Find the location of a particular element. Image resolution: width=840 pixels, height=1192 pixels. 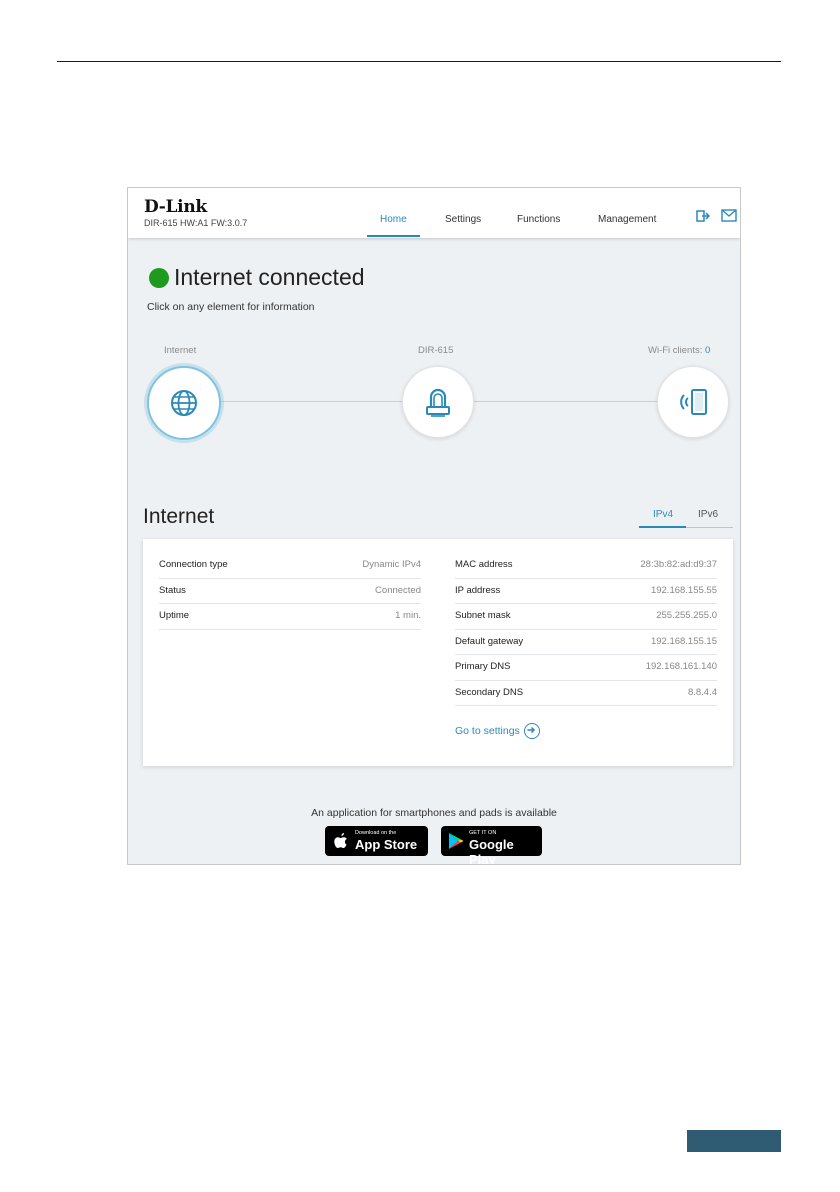

row-key: Subnet mask is located at coordinates (483, 615).